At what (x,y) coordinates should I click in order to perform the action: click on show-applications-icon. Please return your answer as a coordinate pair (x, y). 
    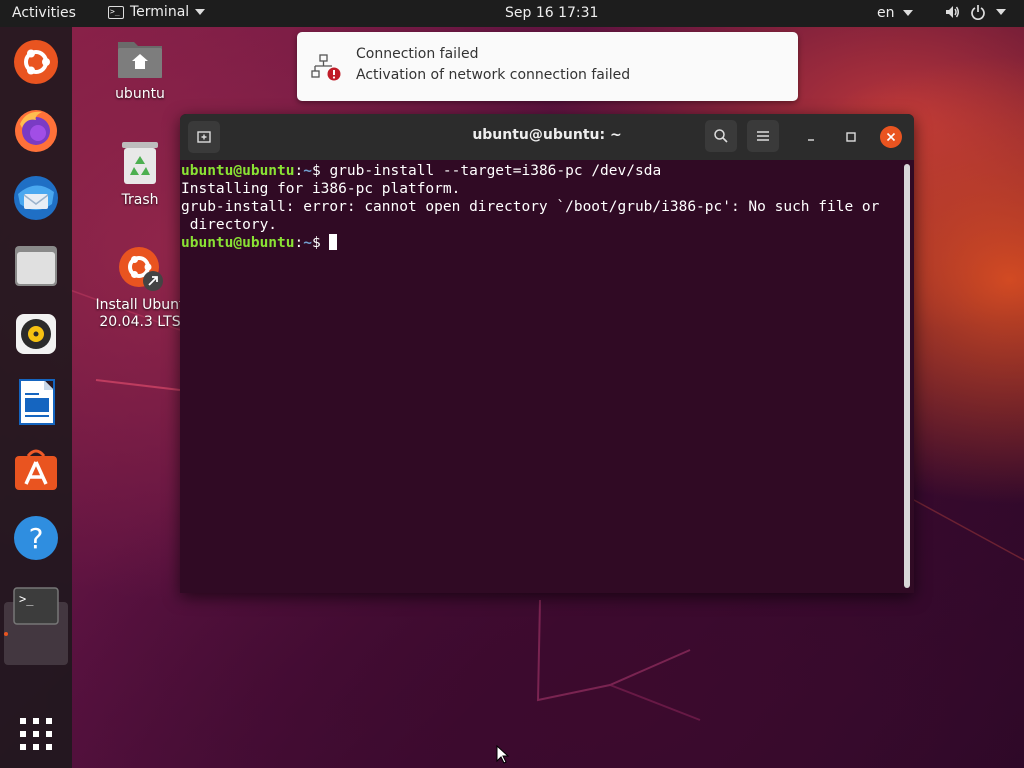
    Looking at the image, I should click on (36, 734).